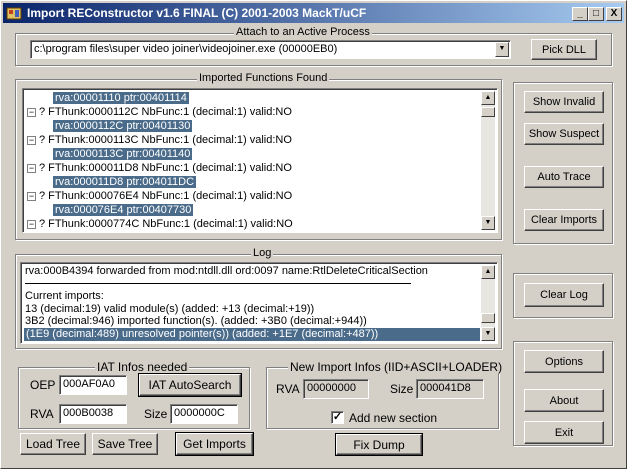 The height and width of the screenshot is (469, 627). I want to click on app-icon, so click(14, 13).